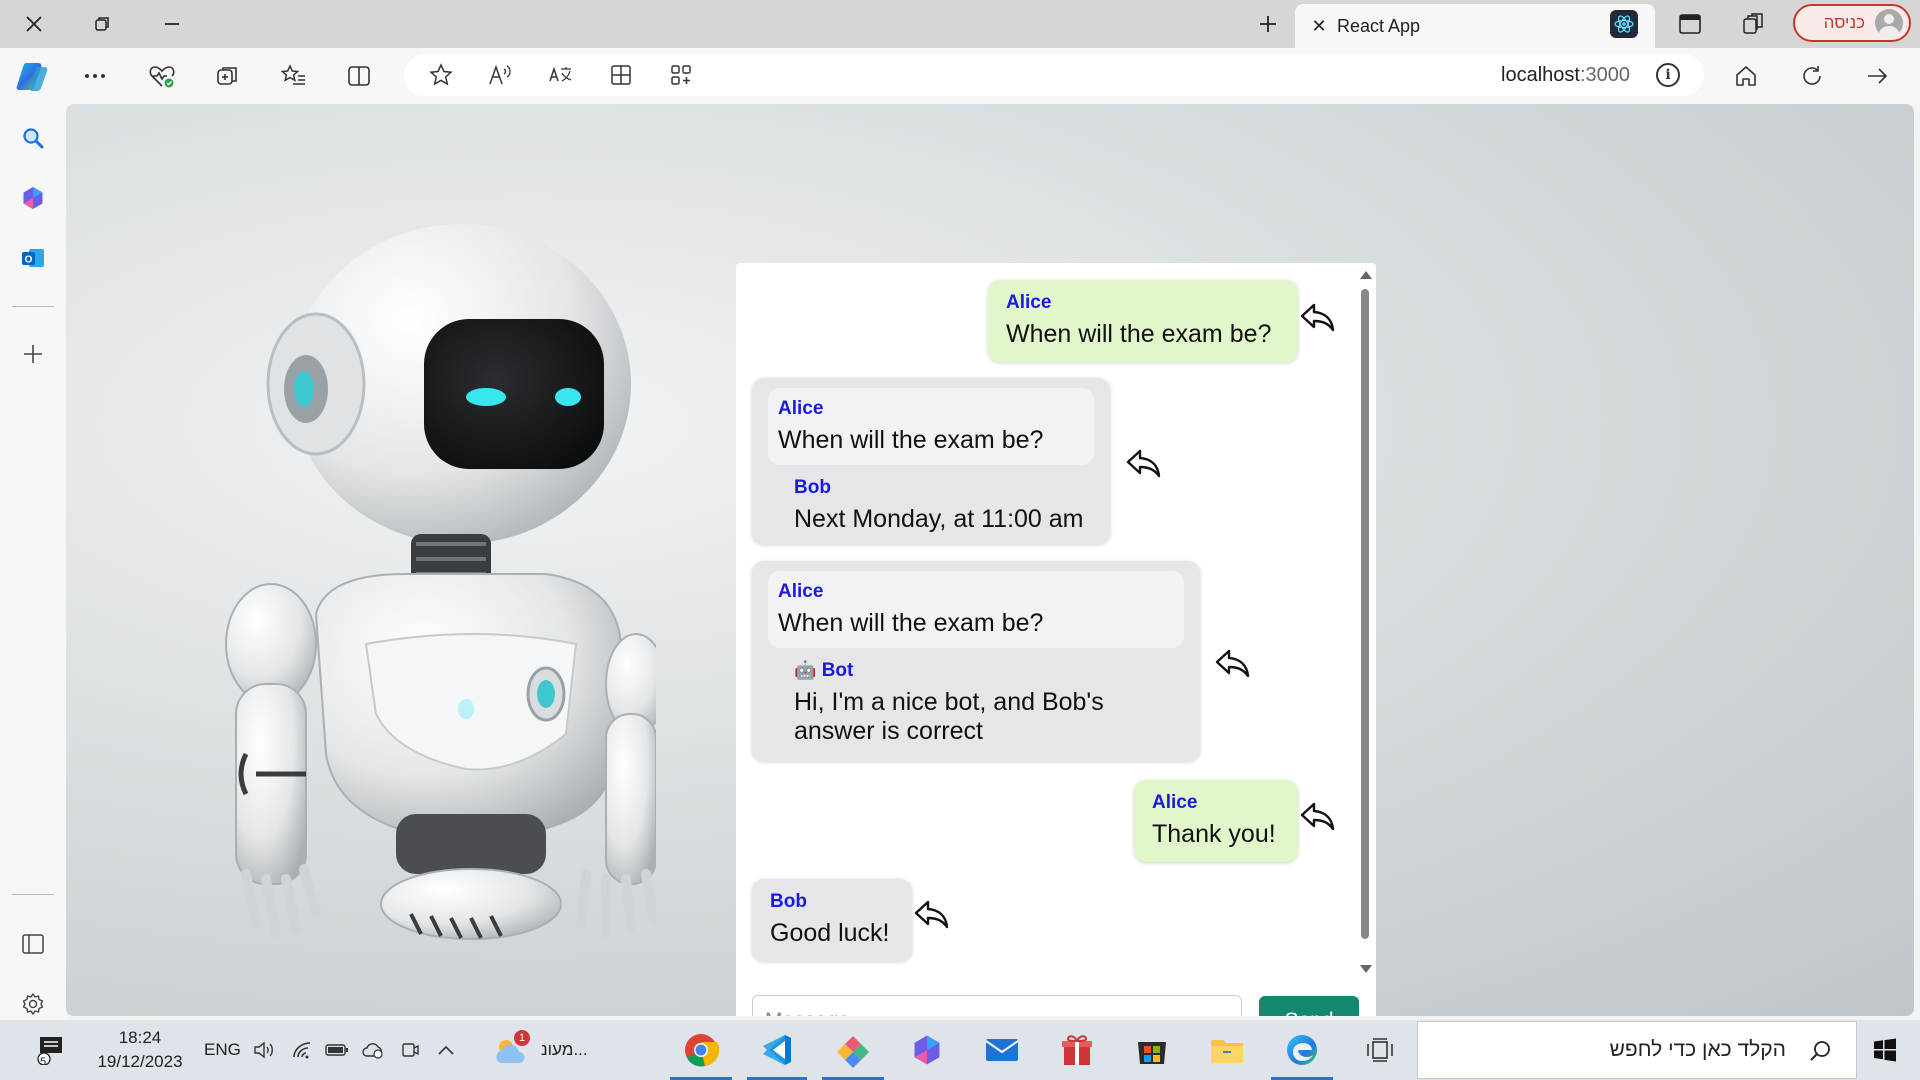 The width and height of the screenshot is (1920, 1080). Describe the element at coordinates (33, 1004) in the screenshot. I see `sidebar-settings-gear-icon` at that location.